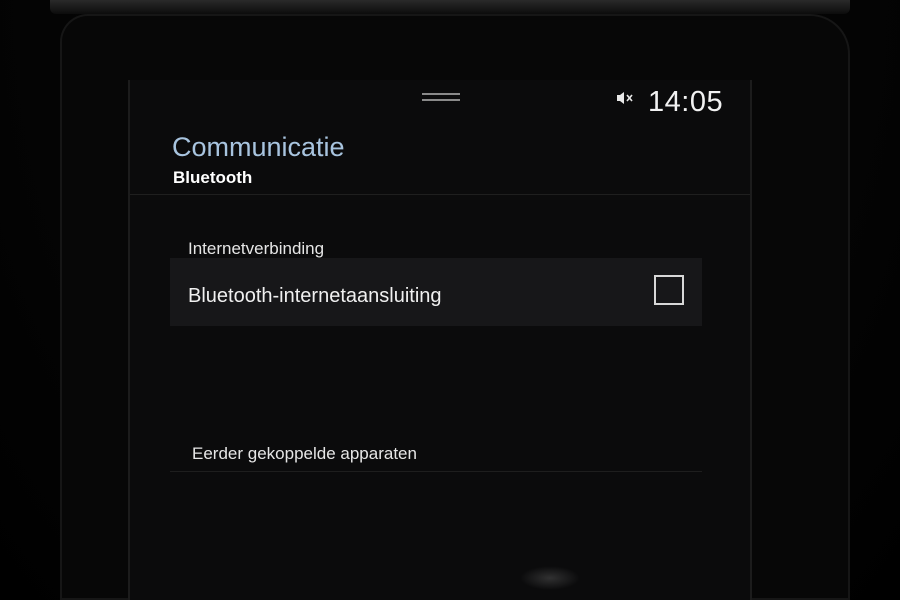 The width and height of the screenshot is (900, 600). Describe the element at coordinates (213, 177) in the screenshot. I see `page-subtitle: Bluetooth` at that location.